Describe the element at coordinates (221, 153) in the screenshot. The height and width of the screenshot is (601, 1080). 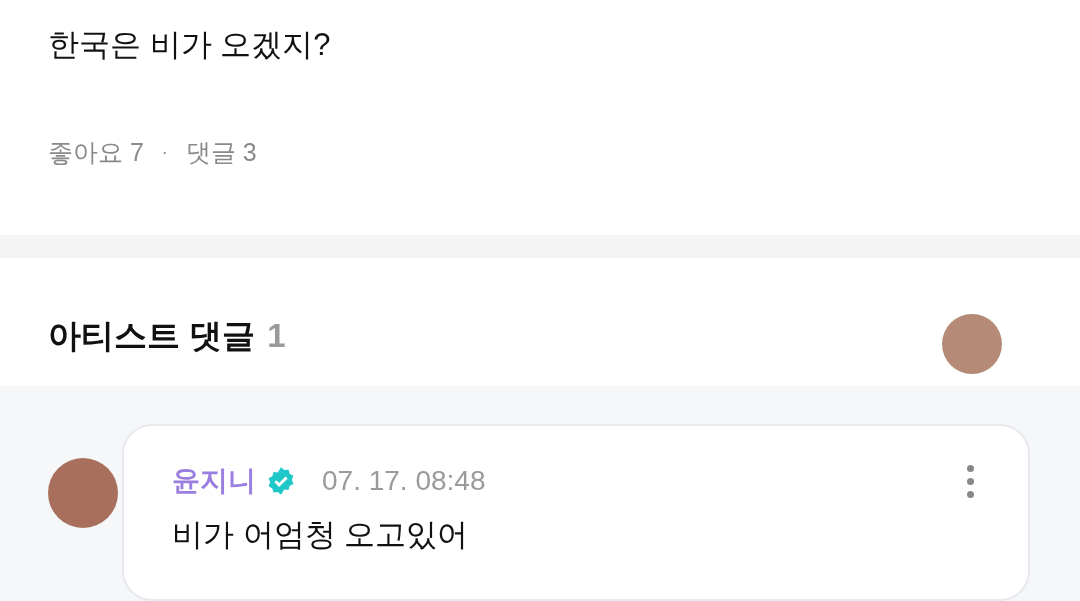
I see `comments-count: 댓글 3` at that location.